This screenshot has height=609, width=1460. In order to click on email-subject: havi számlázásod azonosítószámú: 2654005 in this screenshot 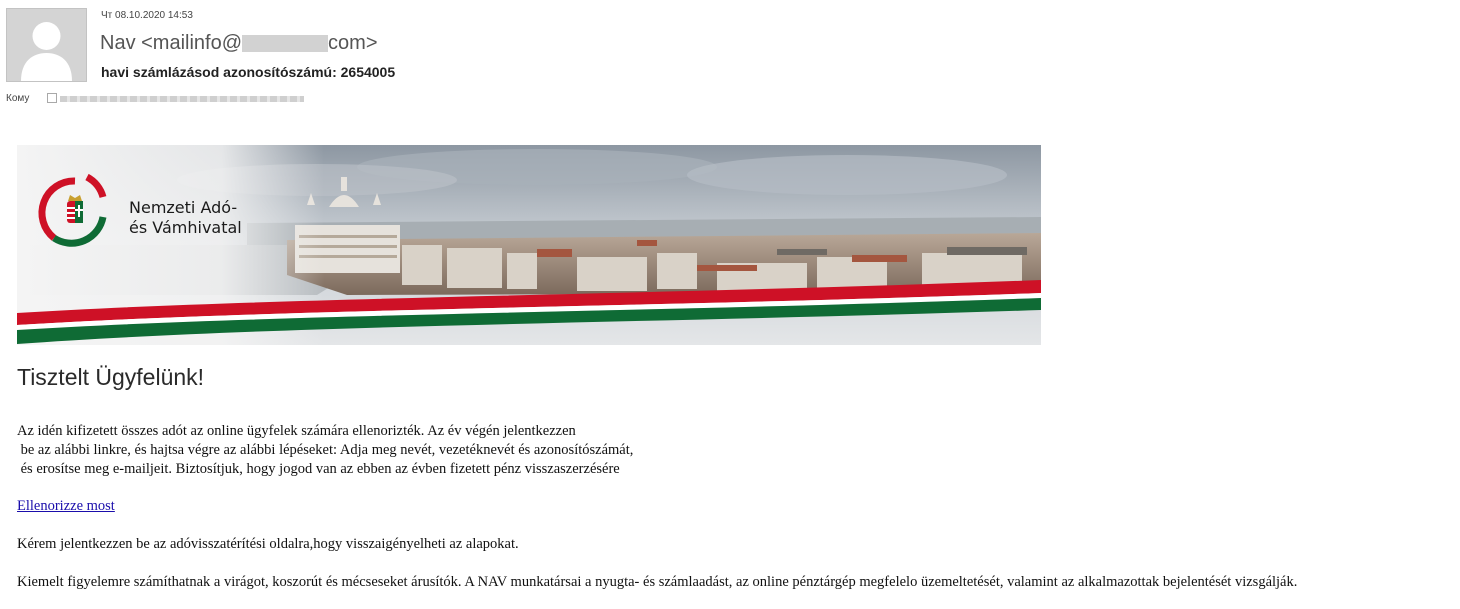, I will do `click(248, 72)`.